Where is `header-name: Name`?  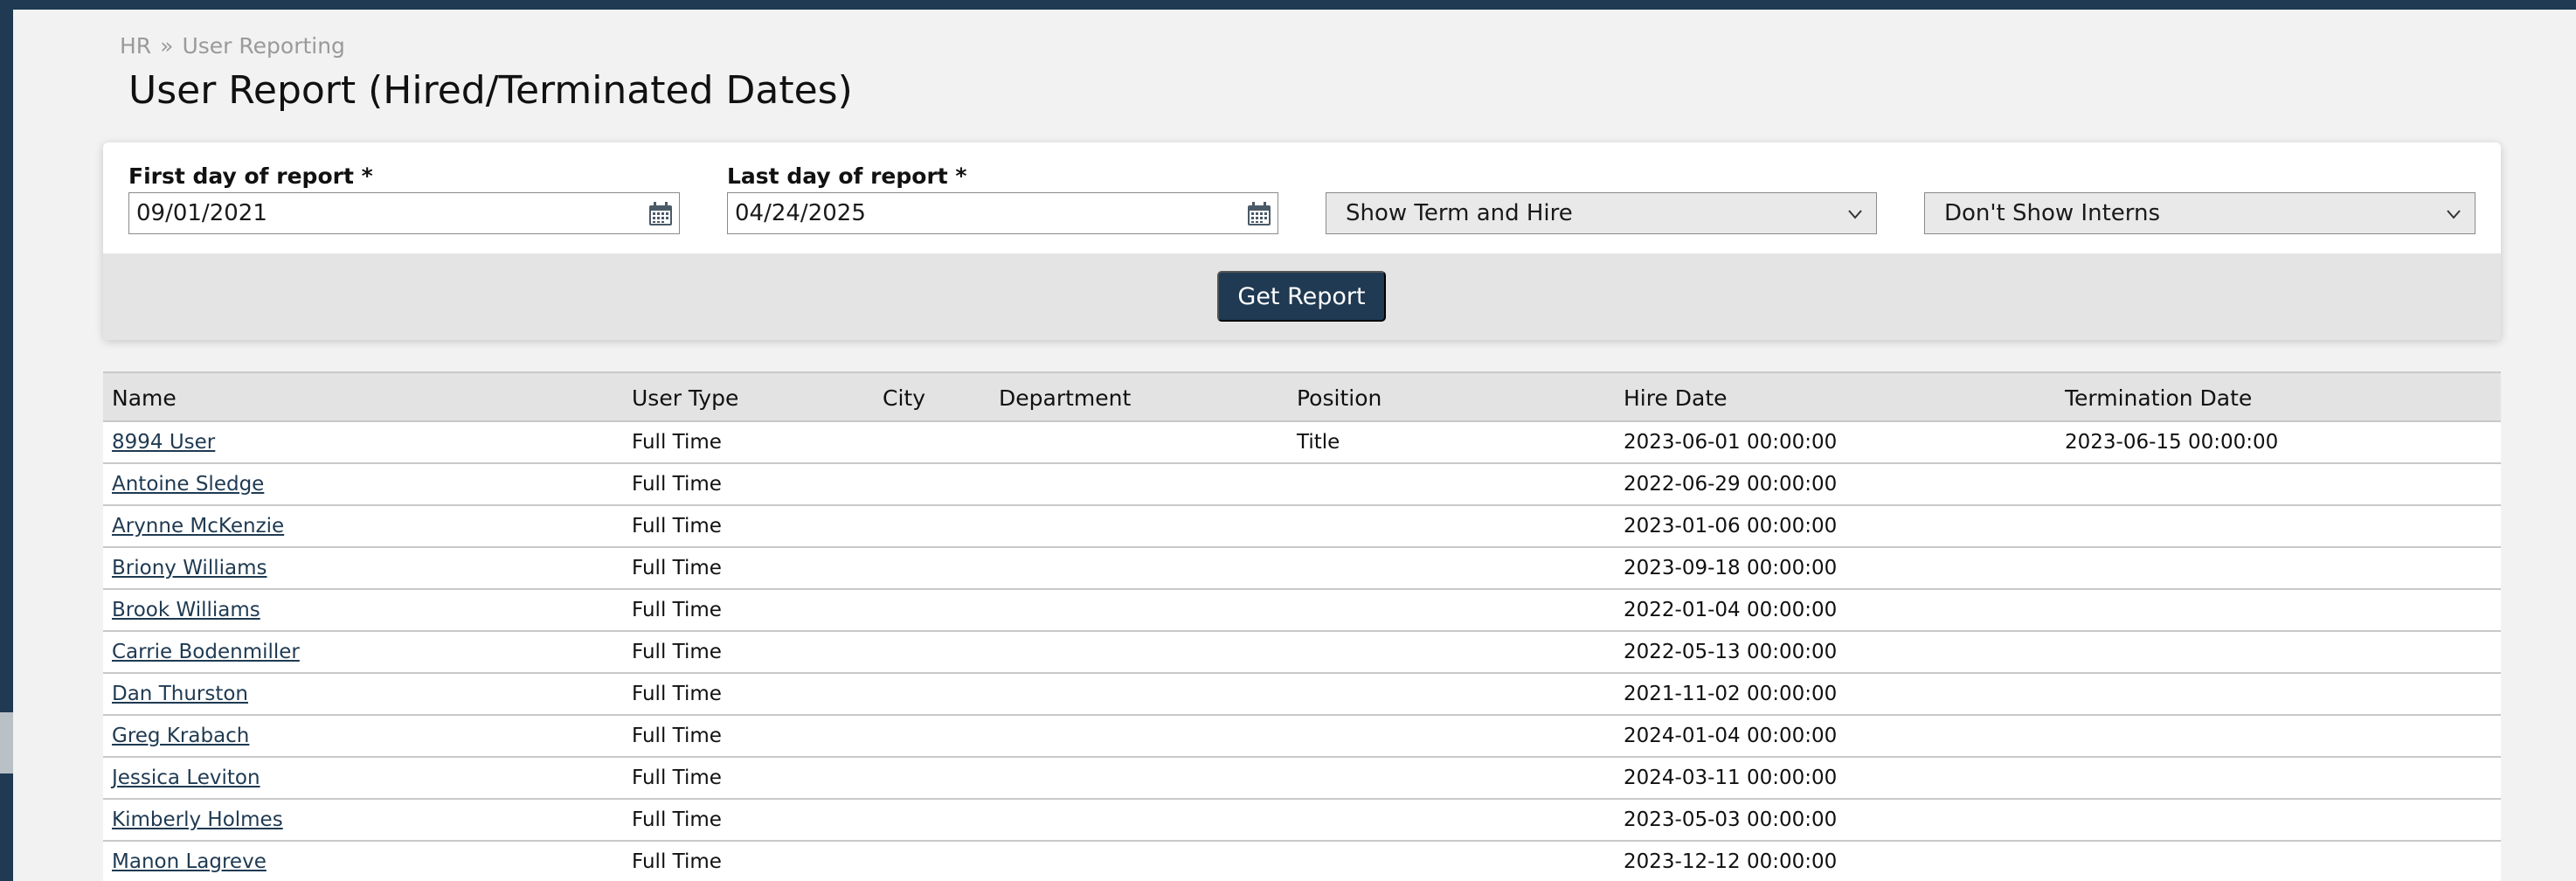 header-name: Name is located at coordinates (144, 398).